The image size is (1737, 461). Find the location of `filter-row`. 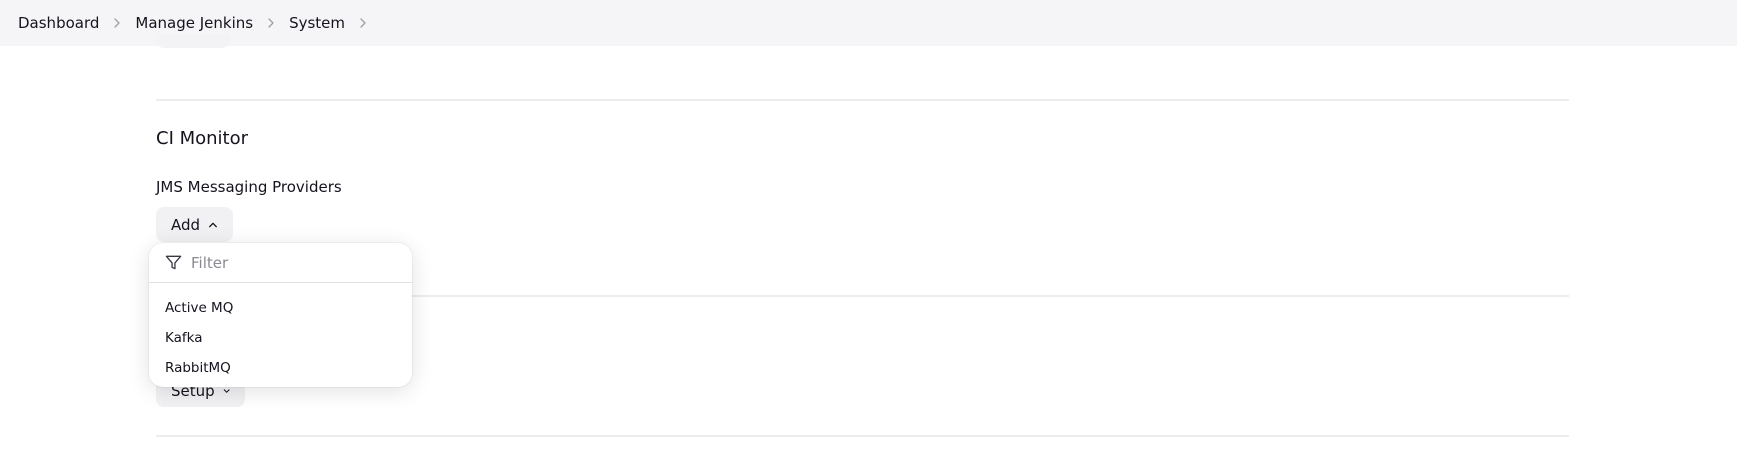

filter-row is located at coordinates (280, 263).